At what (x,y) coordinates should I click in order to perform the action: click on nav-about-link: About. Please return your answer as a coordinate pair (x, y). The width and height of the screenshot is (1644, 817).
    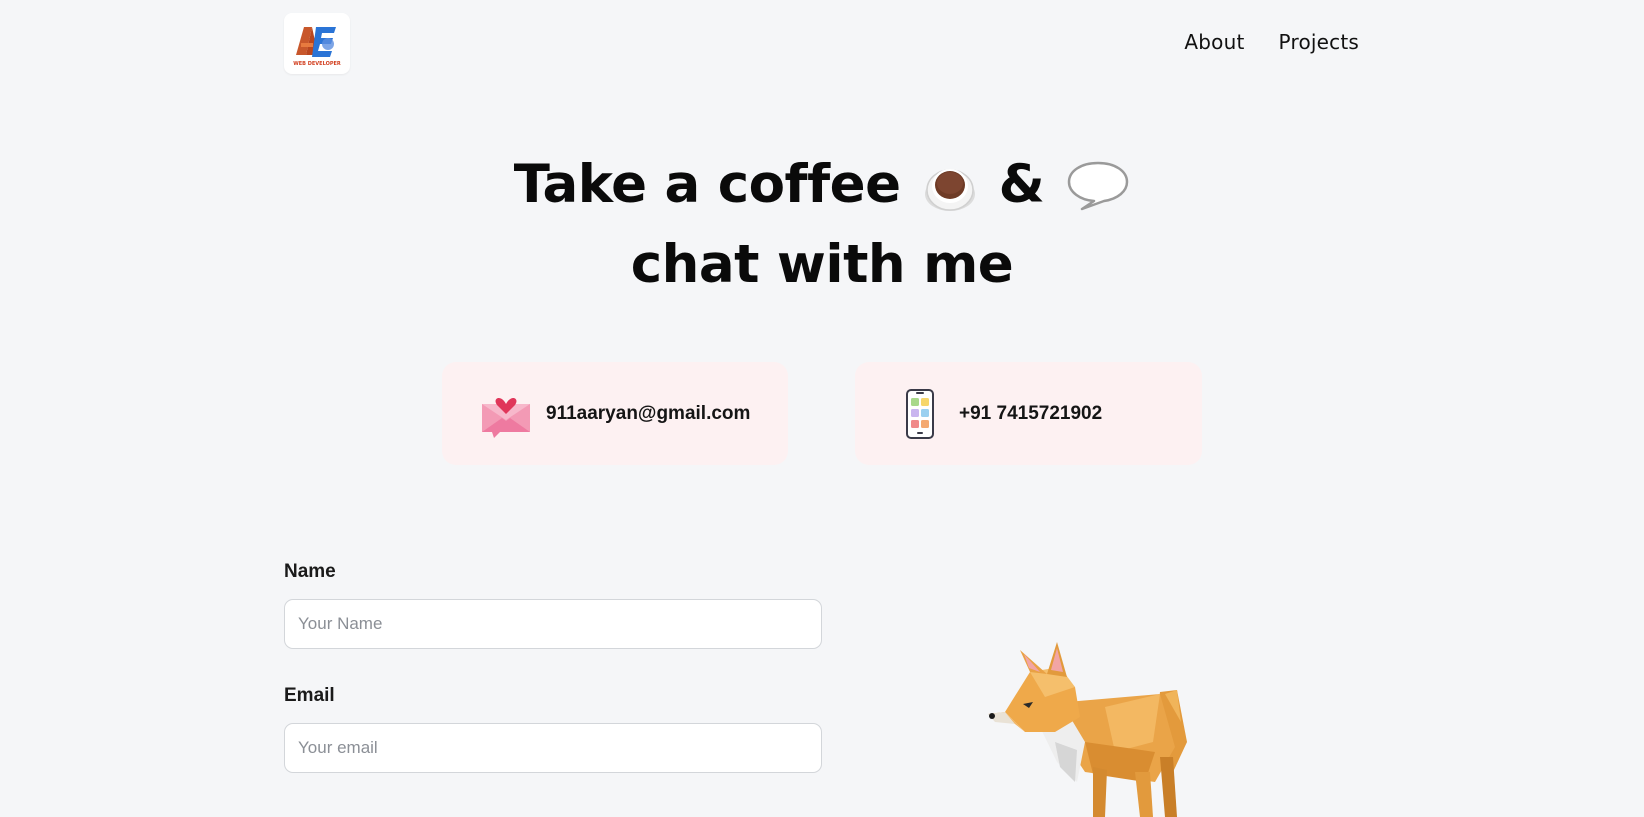
    Looking at the image, I should click on (1214, 42).